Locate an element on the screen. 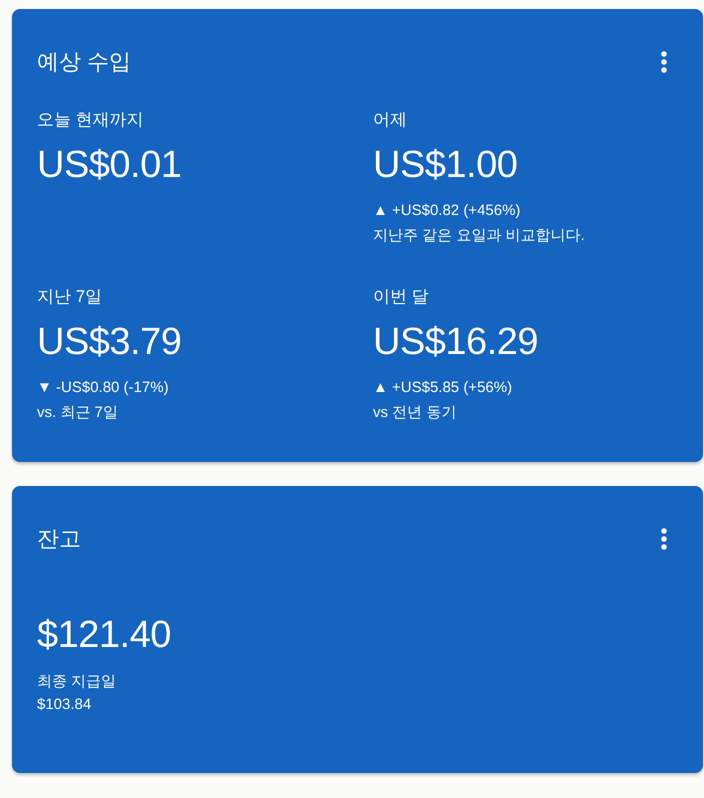  metric-label: 어제 is located at coordinates (390, 120).